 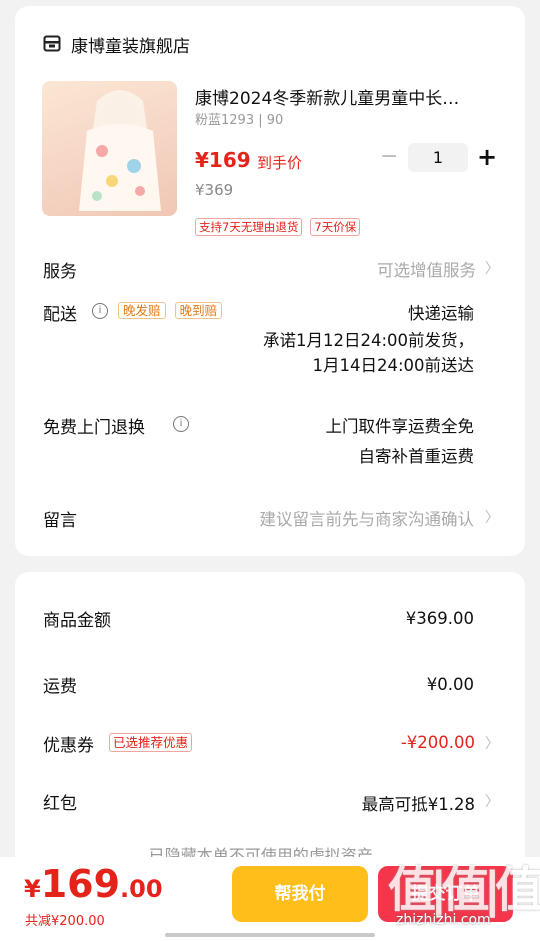 I want to click on watermark-logo: 值|值|值, so click(x=464, y=890).